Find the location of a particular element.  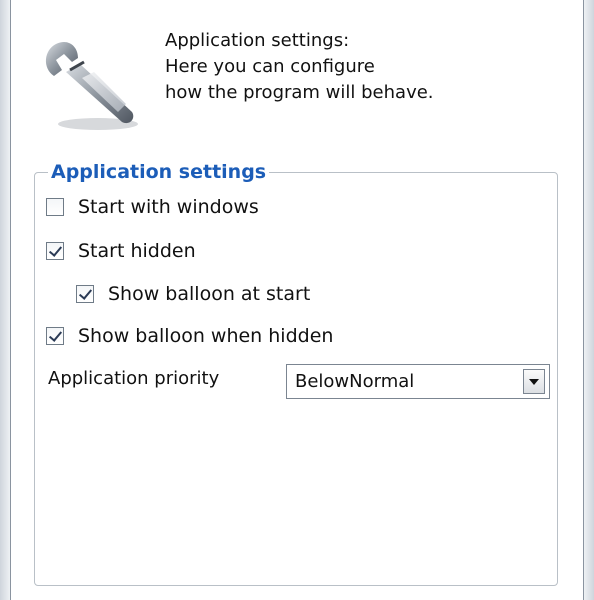

header-line-2: Here you can configure is located at coordinates (270, 66).